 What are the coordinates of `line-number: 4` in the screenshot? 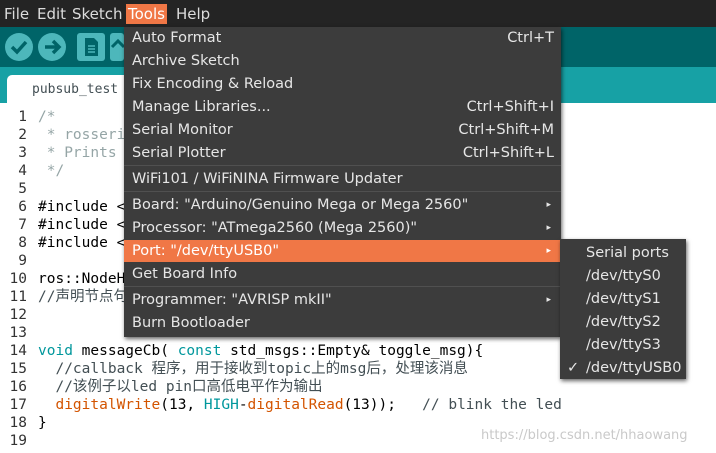 It's located at (22, 171).